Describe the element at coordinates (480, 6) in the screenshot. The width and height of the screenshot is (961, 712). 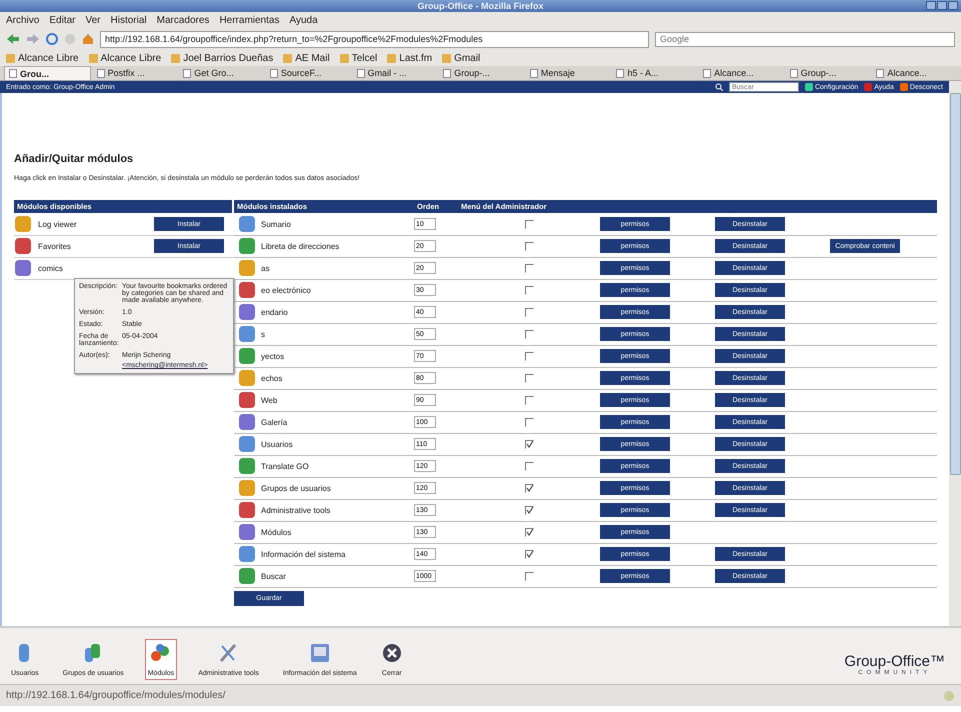
I see `window-title: Group-Office - Mozilla Firefox` at that location.